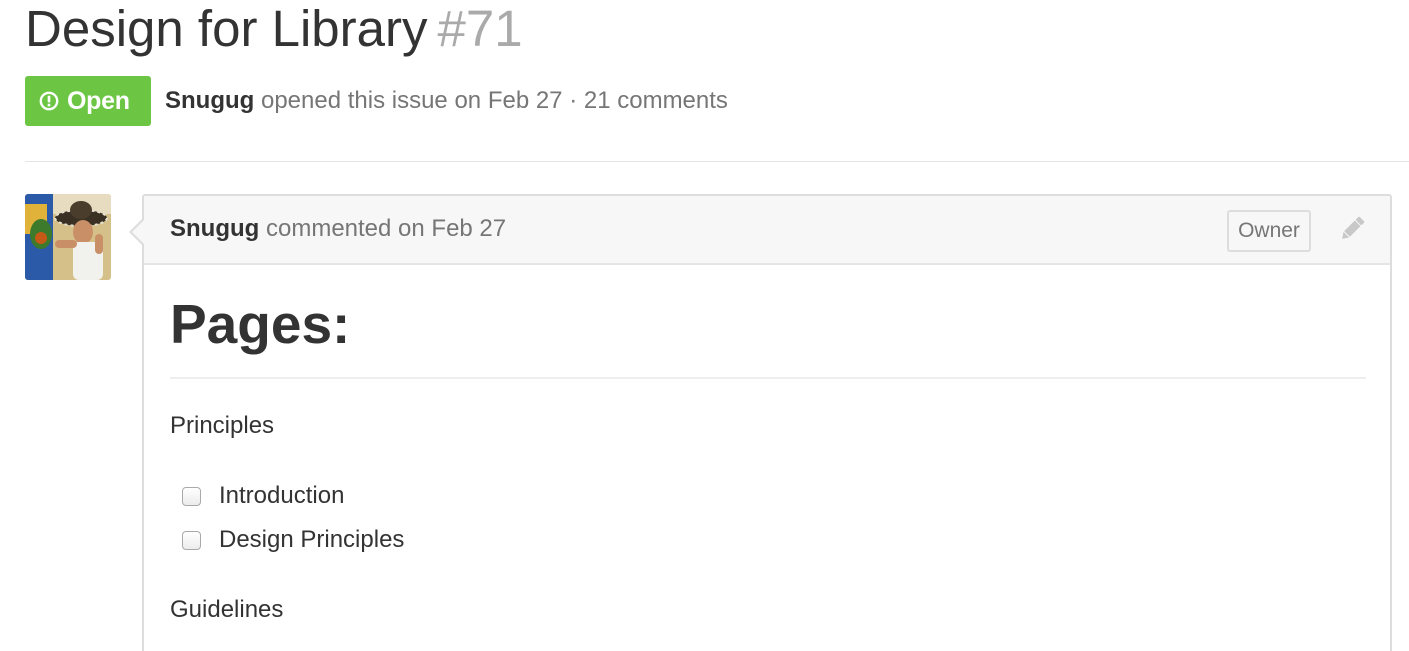  I want to click on comment-author-link: Snugug, so click(214, 228).